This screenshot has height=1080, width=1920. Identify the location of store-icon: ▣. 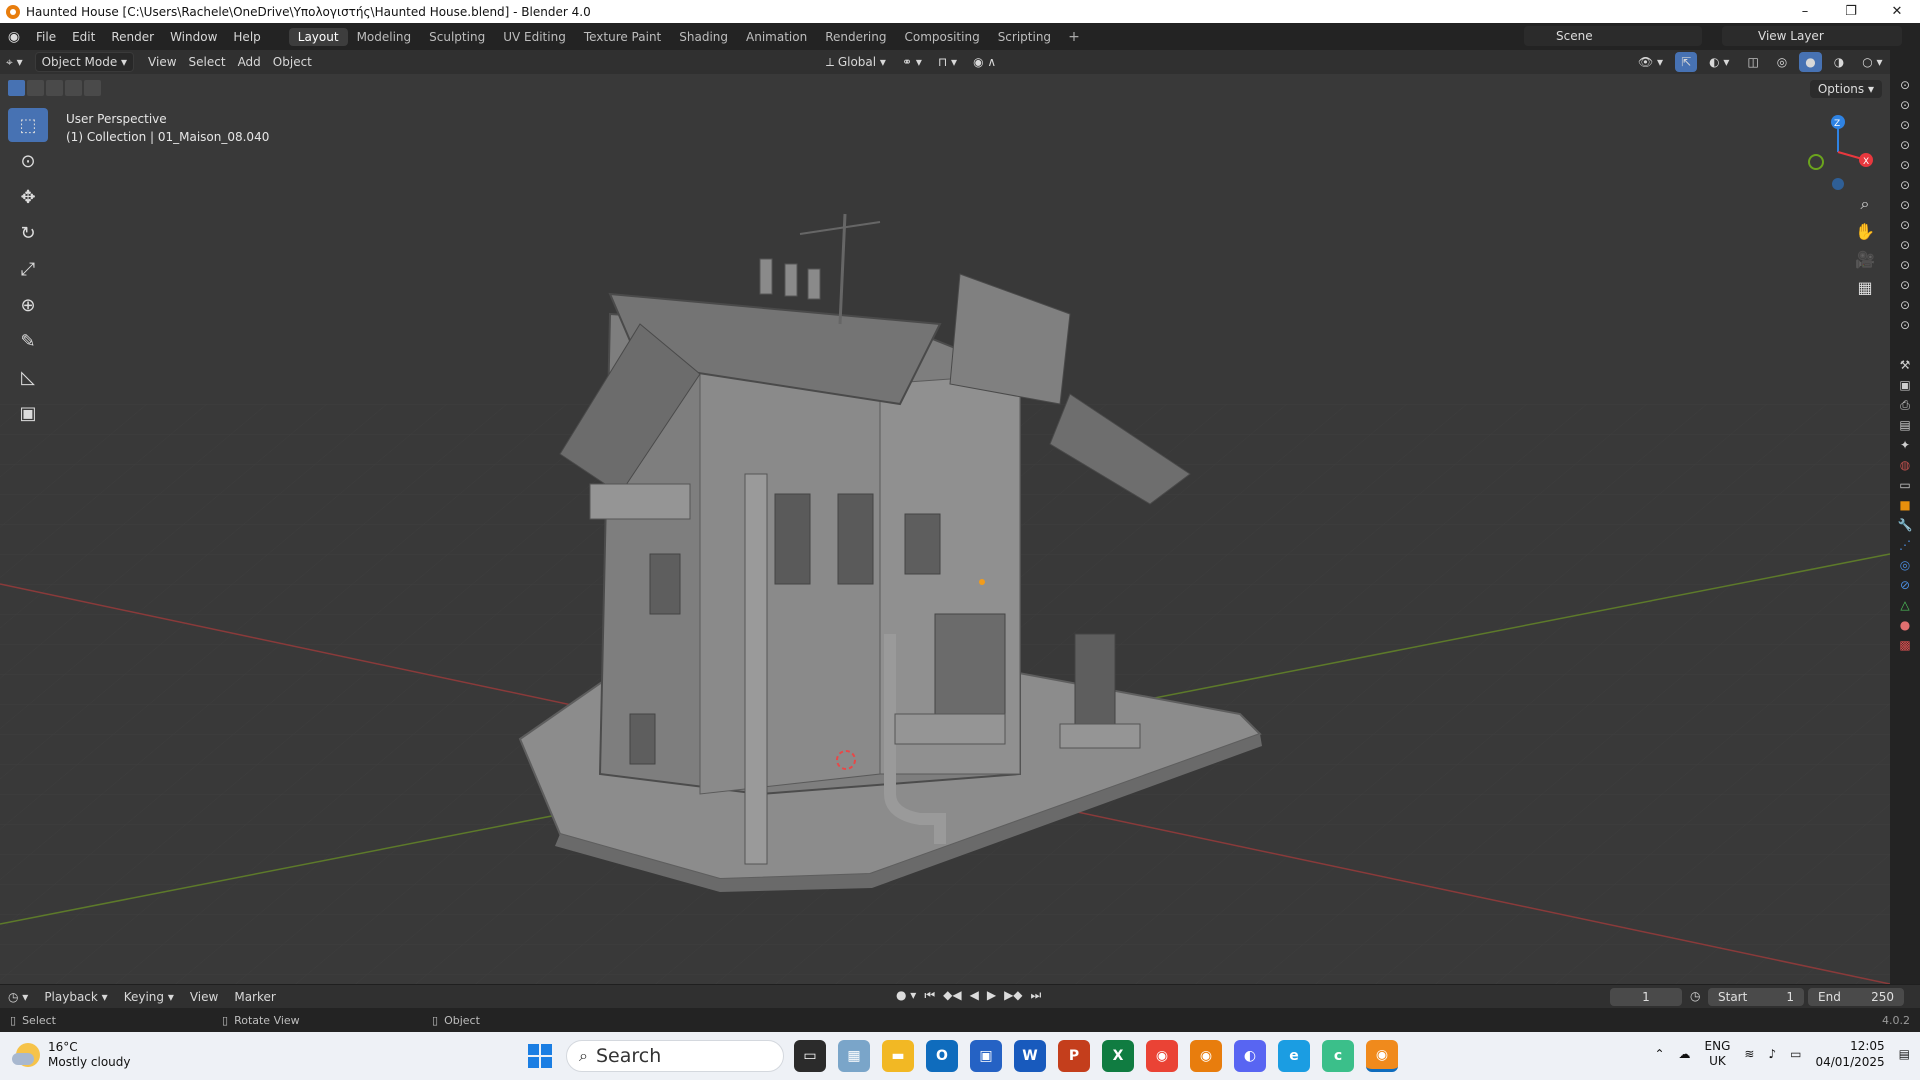
(986, 1056).